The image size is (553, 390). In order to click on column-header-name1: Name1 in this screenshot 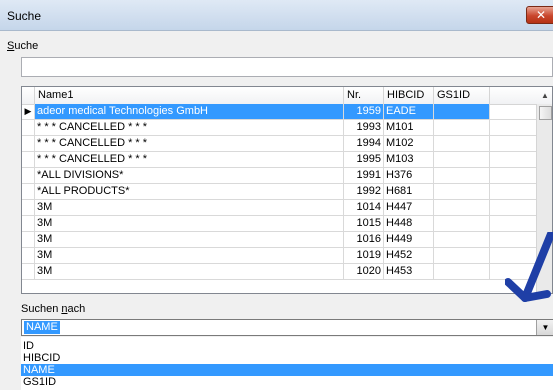, I will do `click(189, 95)`.